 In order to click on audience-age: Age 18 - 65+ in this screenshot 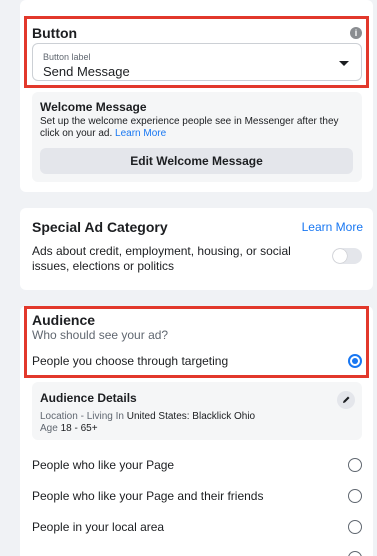, I will do `click(69, 429)`.